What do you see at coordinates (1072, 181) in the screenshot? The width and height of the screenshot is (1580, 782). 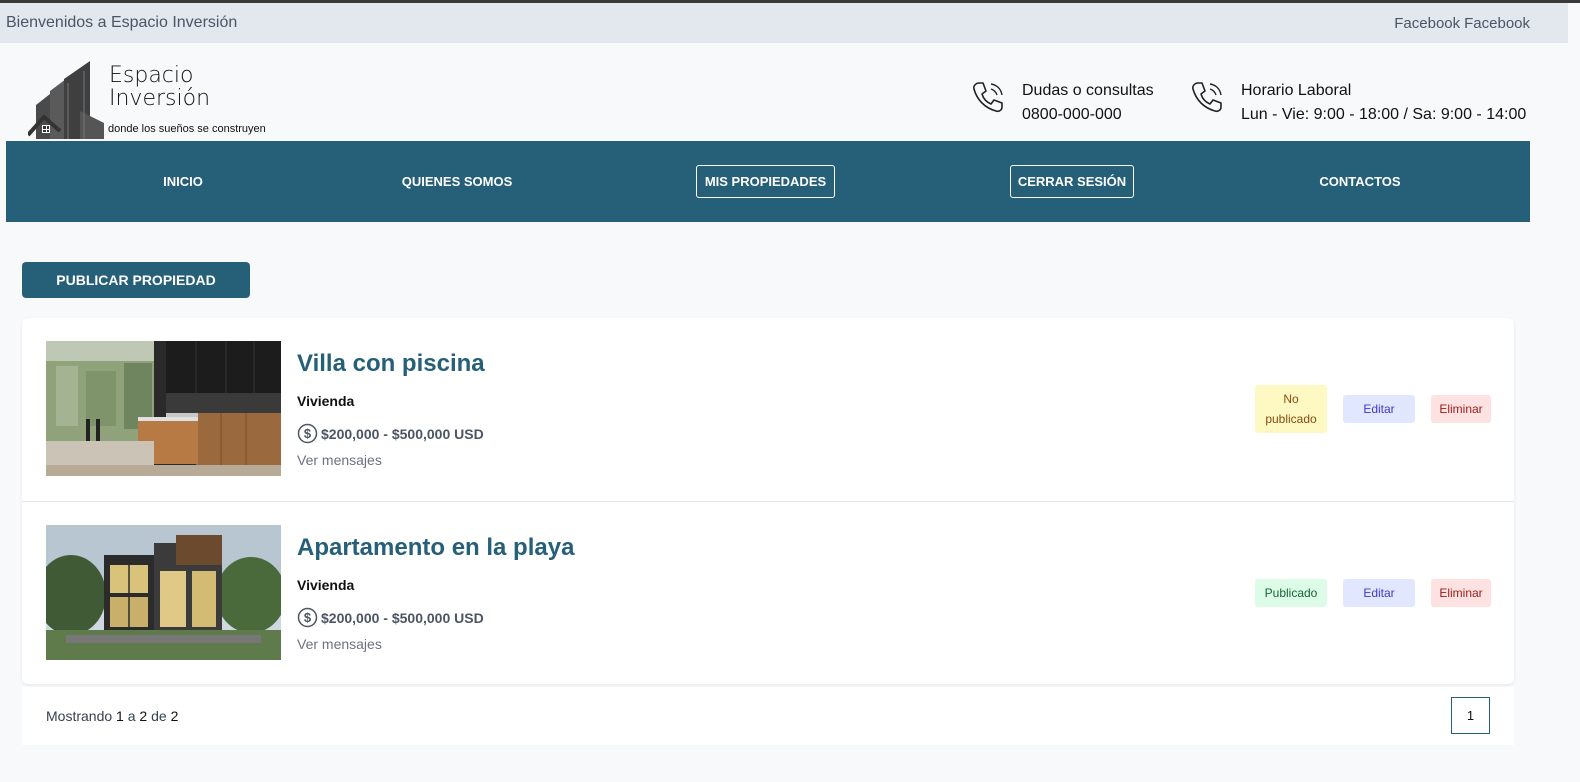 I see `nav-item-cerrar-sesion: Cerrar sesión` at bounding box center [1072, 181].